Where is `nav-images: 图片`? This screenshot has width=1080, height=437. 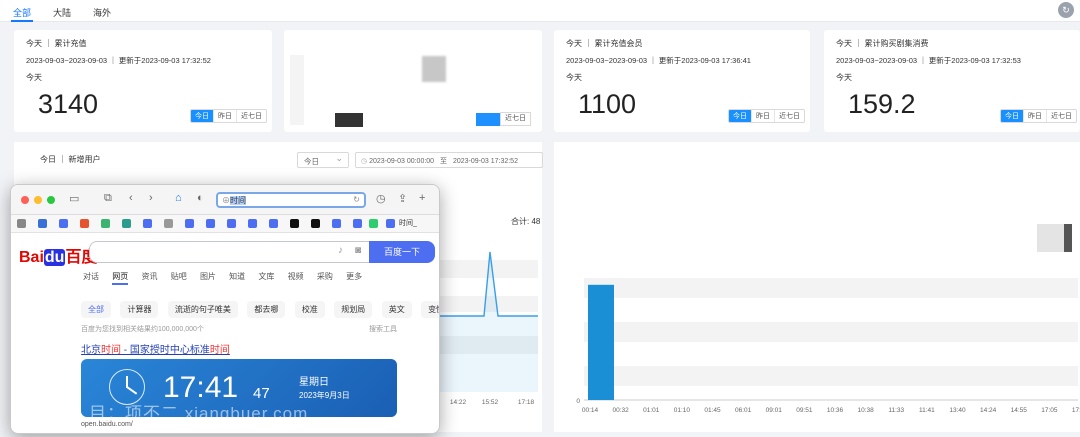 nav-images: 图片 is located at coordinates (208, 276).